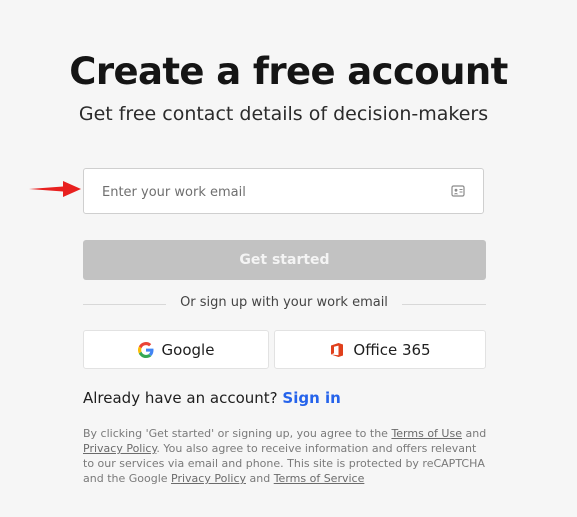 This screenshot has width=577, height=517. Describe the element at coordinates (55, 189) in the screenshot. I see `arrow-right-icon` at that location.